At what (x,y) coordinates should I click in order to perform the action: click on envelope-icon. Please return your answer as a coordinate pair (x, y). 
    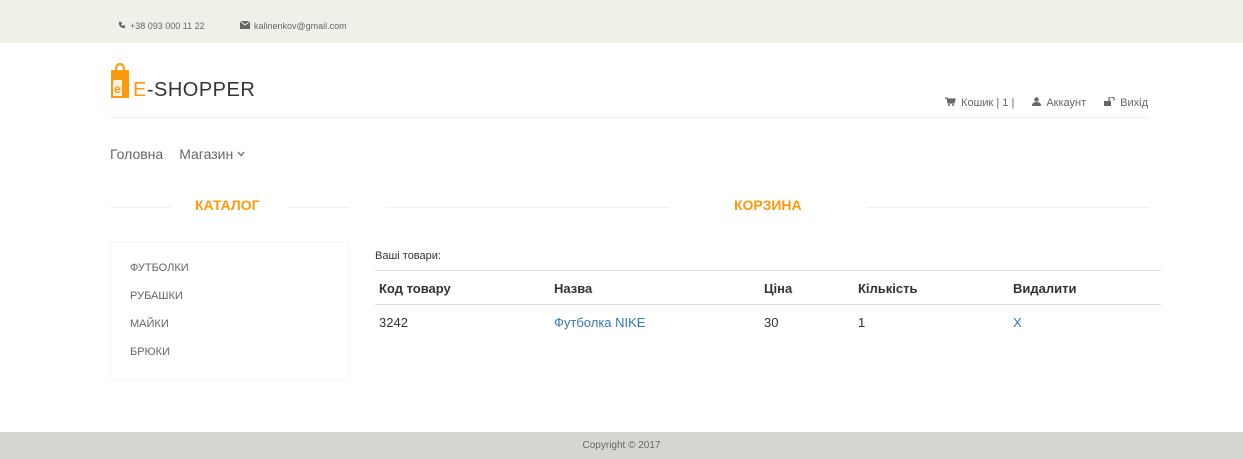
    Looking at the image, I should click on (245, 25).